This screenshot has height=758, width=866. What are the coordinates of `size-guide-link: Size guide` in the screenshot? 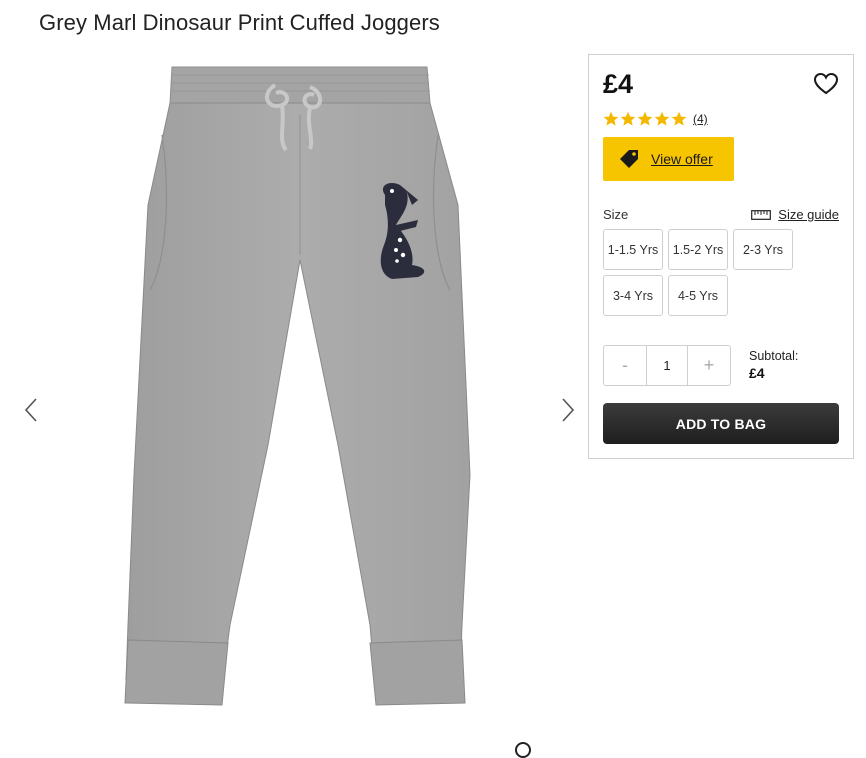 It's located at (795, 214).